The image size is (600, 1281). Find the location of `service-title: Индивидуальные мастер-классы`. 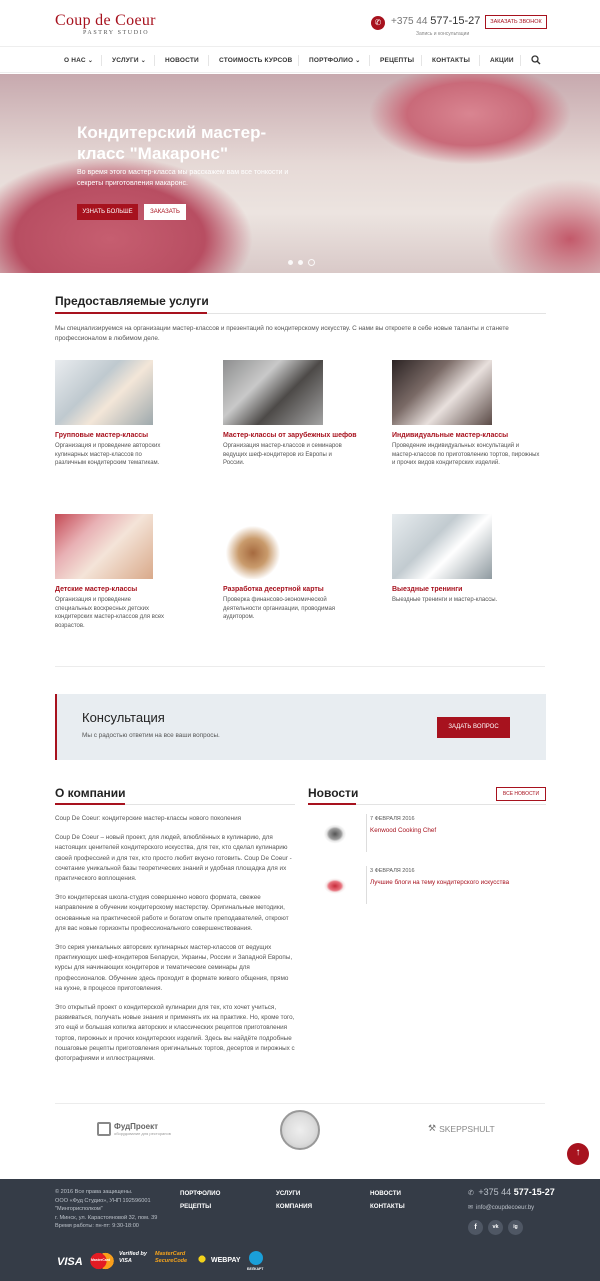

service-title: Индивидуальные мастер-классы is located at coordinates (467, 435).